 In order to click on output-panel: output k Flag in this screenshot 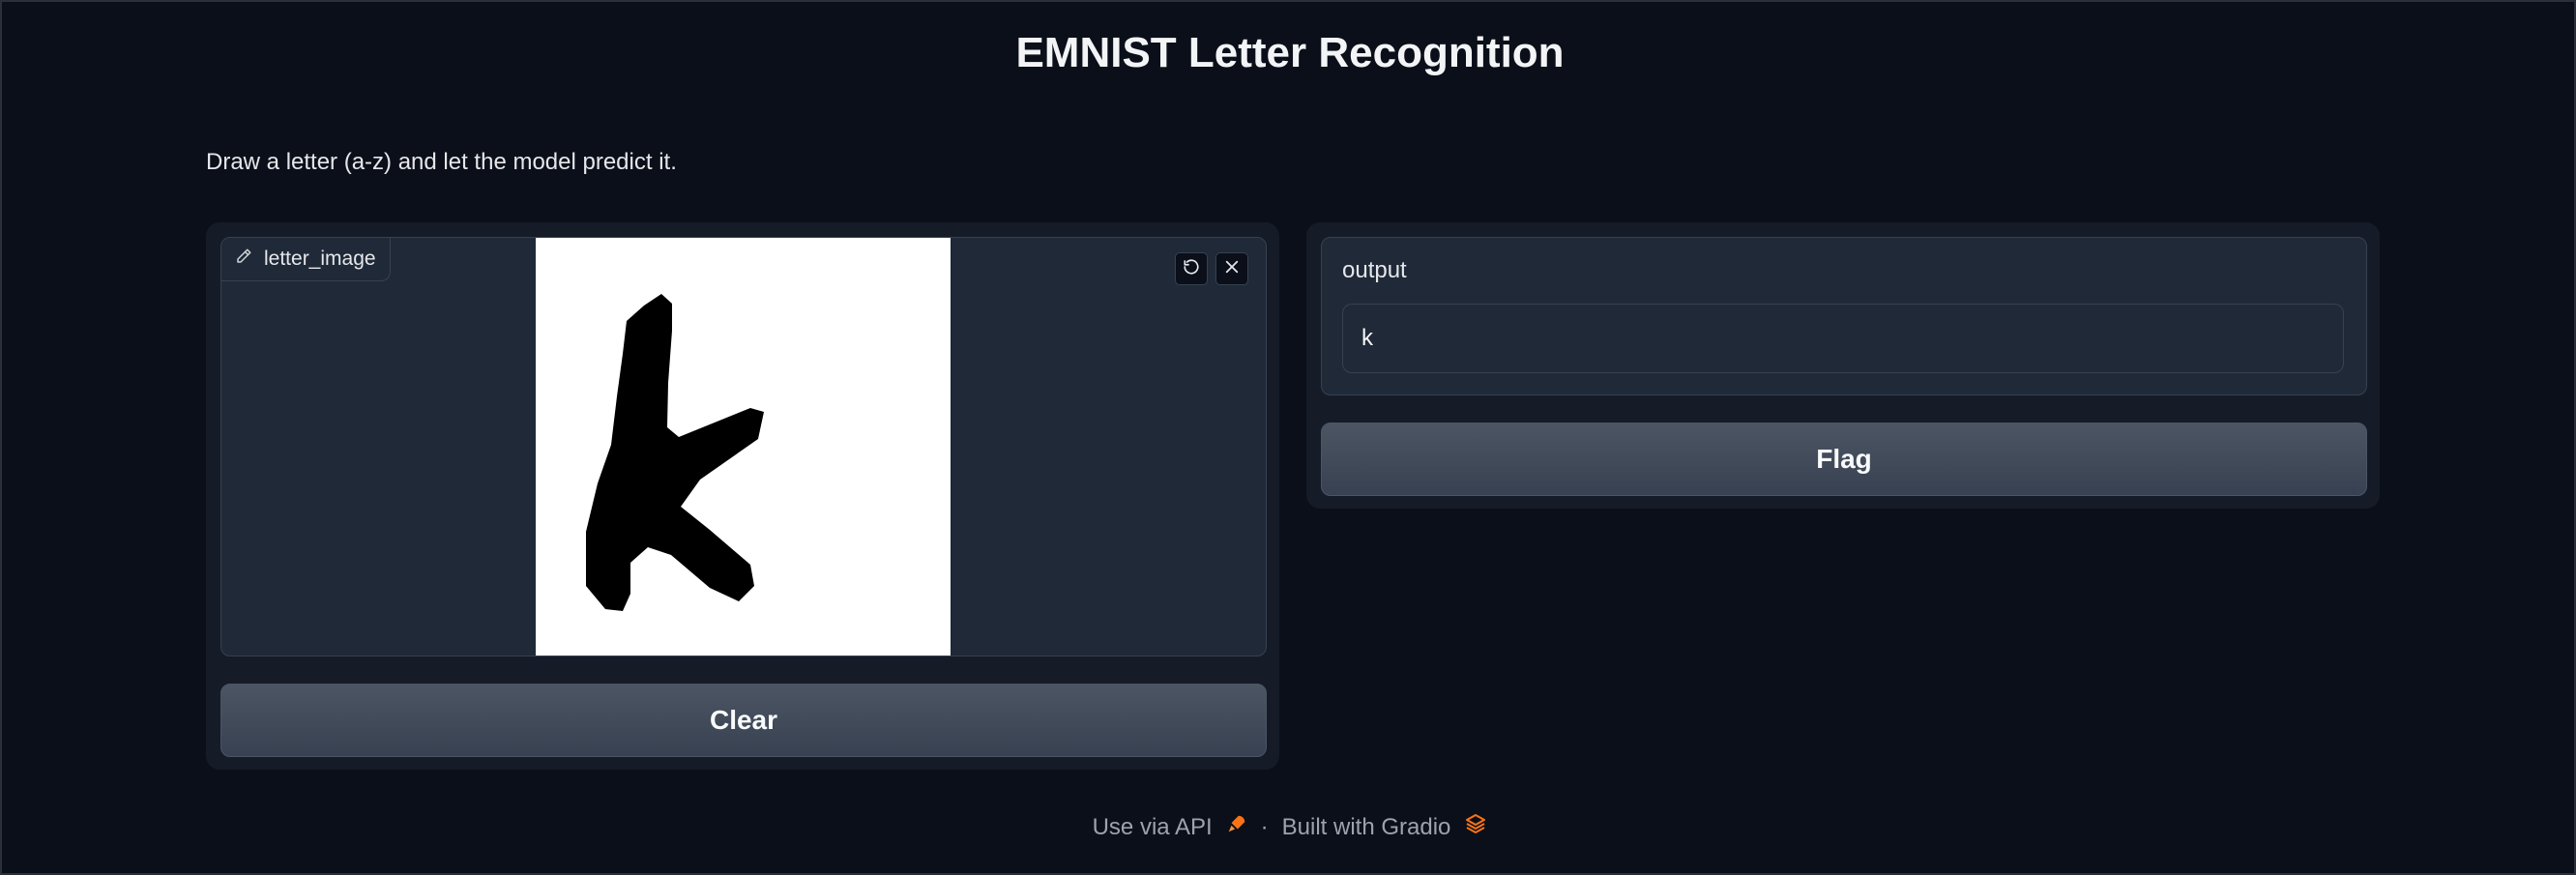, I will do `click(1843, 365)`.